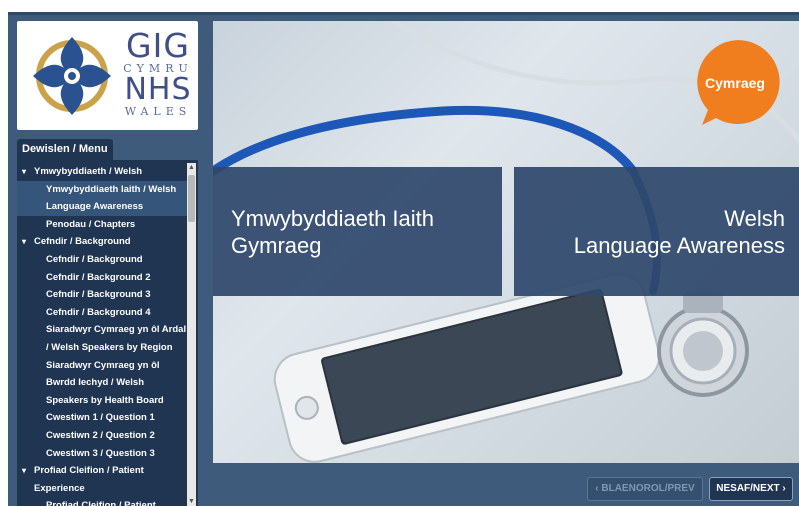 The width and height of the screenshot is (799, 506). Describe the element at coordinates (102, 501) in the screenshot. I see `menu-item-patient-experience: Profiad Cleifion / Patient` at that location.